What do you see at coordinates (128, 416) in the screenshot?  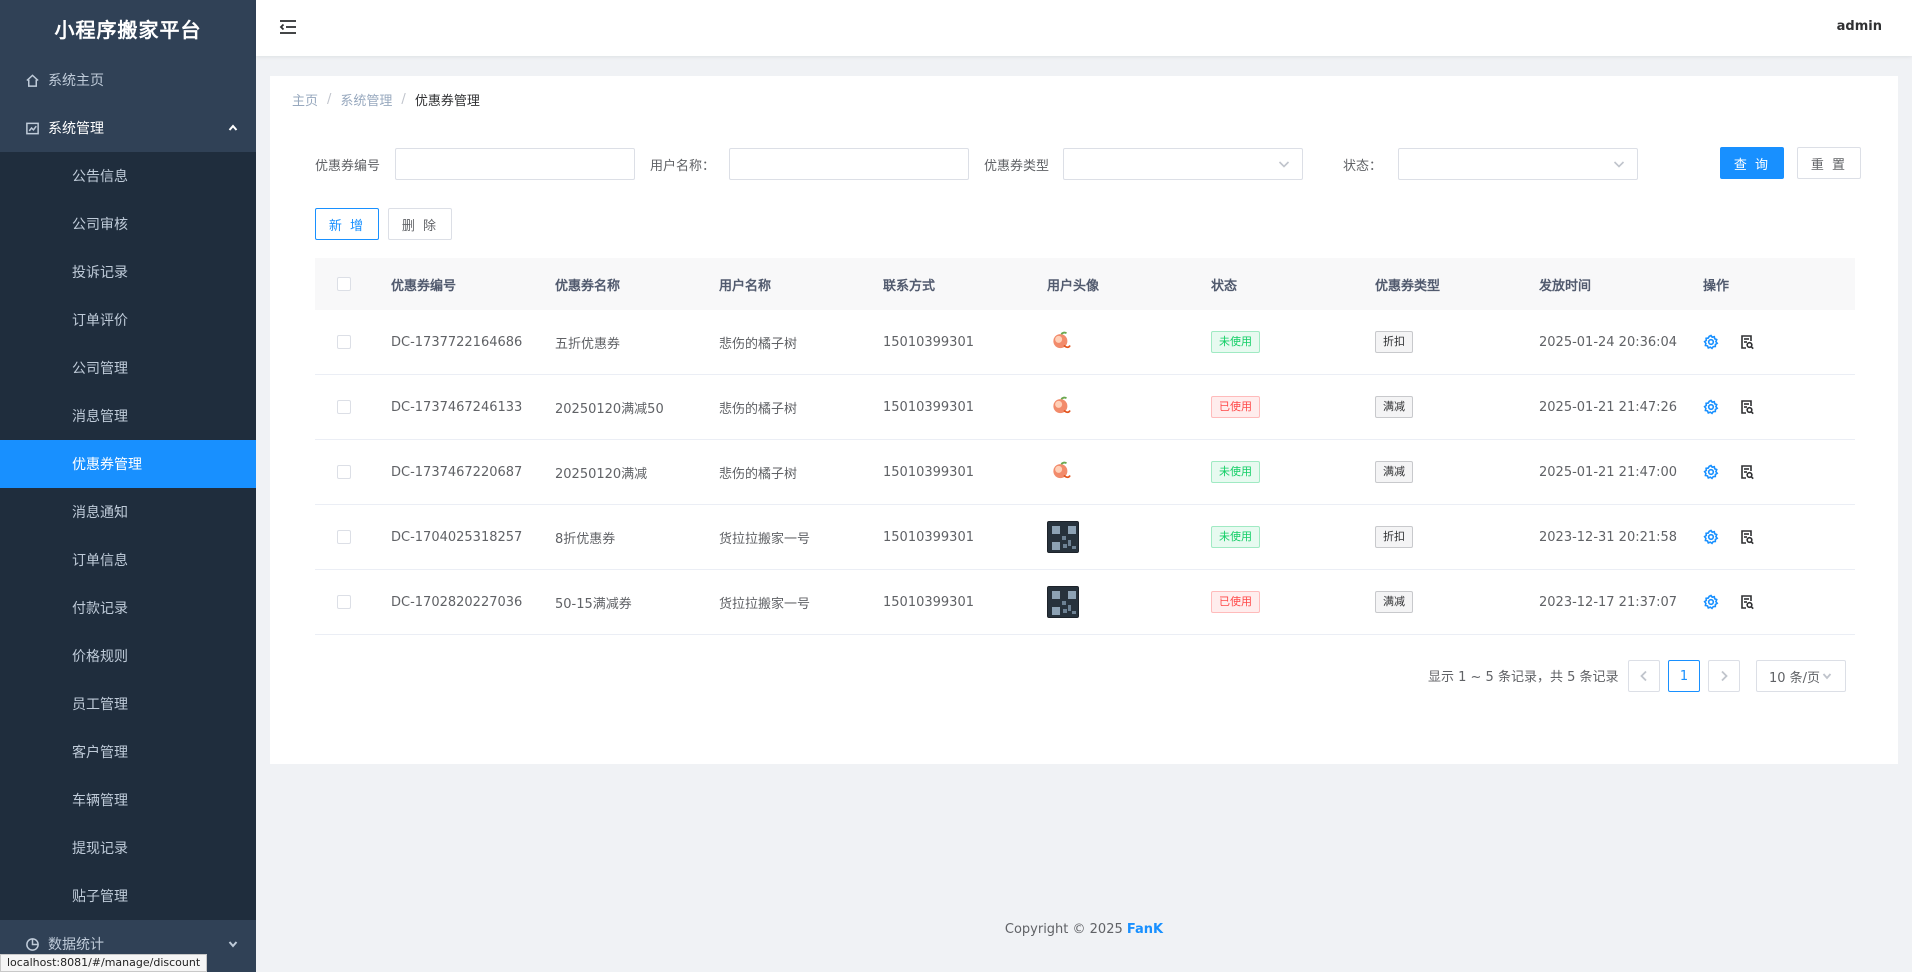 I see `sidebar-item-message-management: 消息管理` at bounding box center [128, 416].